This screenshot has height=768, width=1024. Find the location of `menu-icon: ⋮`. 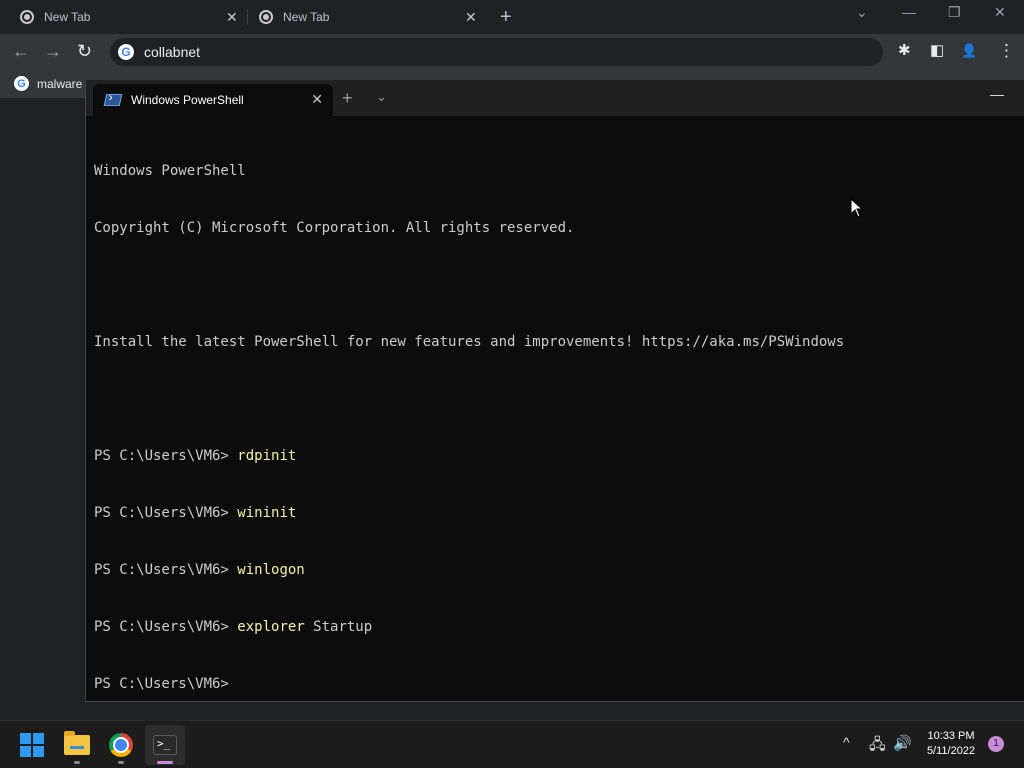

menu-icon: ⋮ is located at coordinates (1006, 50).